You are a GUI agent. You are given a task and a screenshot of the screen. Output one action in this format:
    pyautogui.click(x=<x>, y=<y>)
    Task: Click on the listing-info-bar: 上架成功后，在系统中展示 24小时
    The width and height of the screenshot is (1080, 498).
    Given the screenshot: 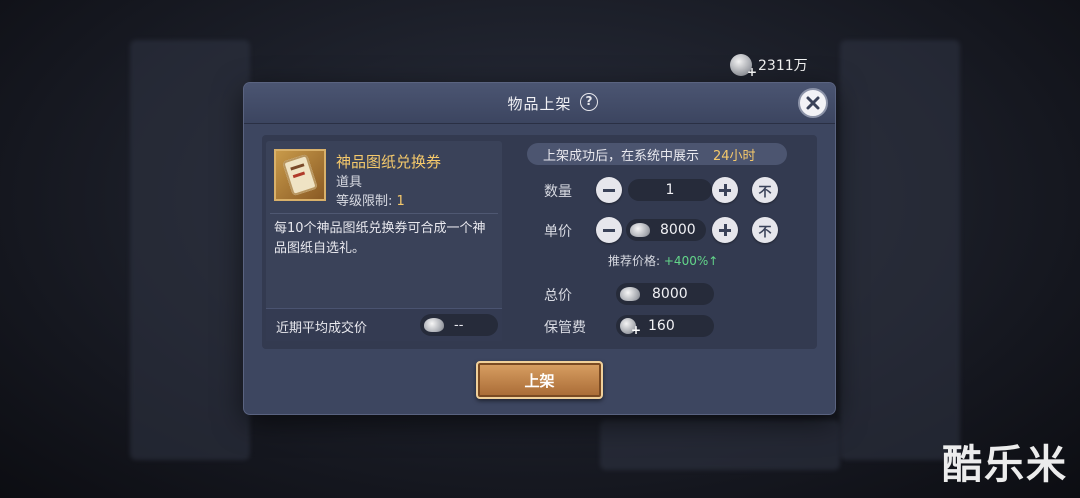 What is the action you would take?
    pyautogui.click(x=657, y=154)
    